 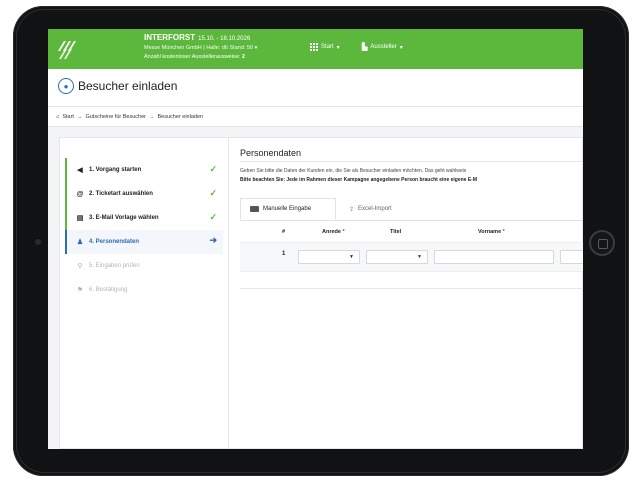 What do you see at coordinates (66, 86) in the screenshot?
I see `invite-visitor-icon: ●` at bounding box center [66, 86].